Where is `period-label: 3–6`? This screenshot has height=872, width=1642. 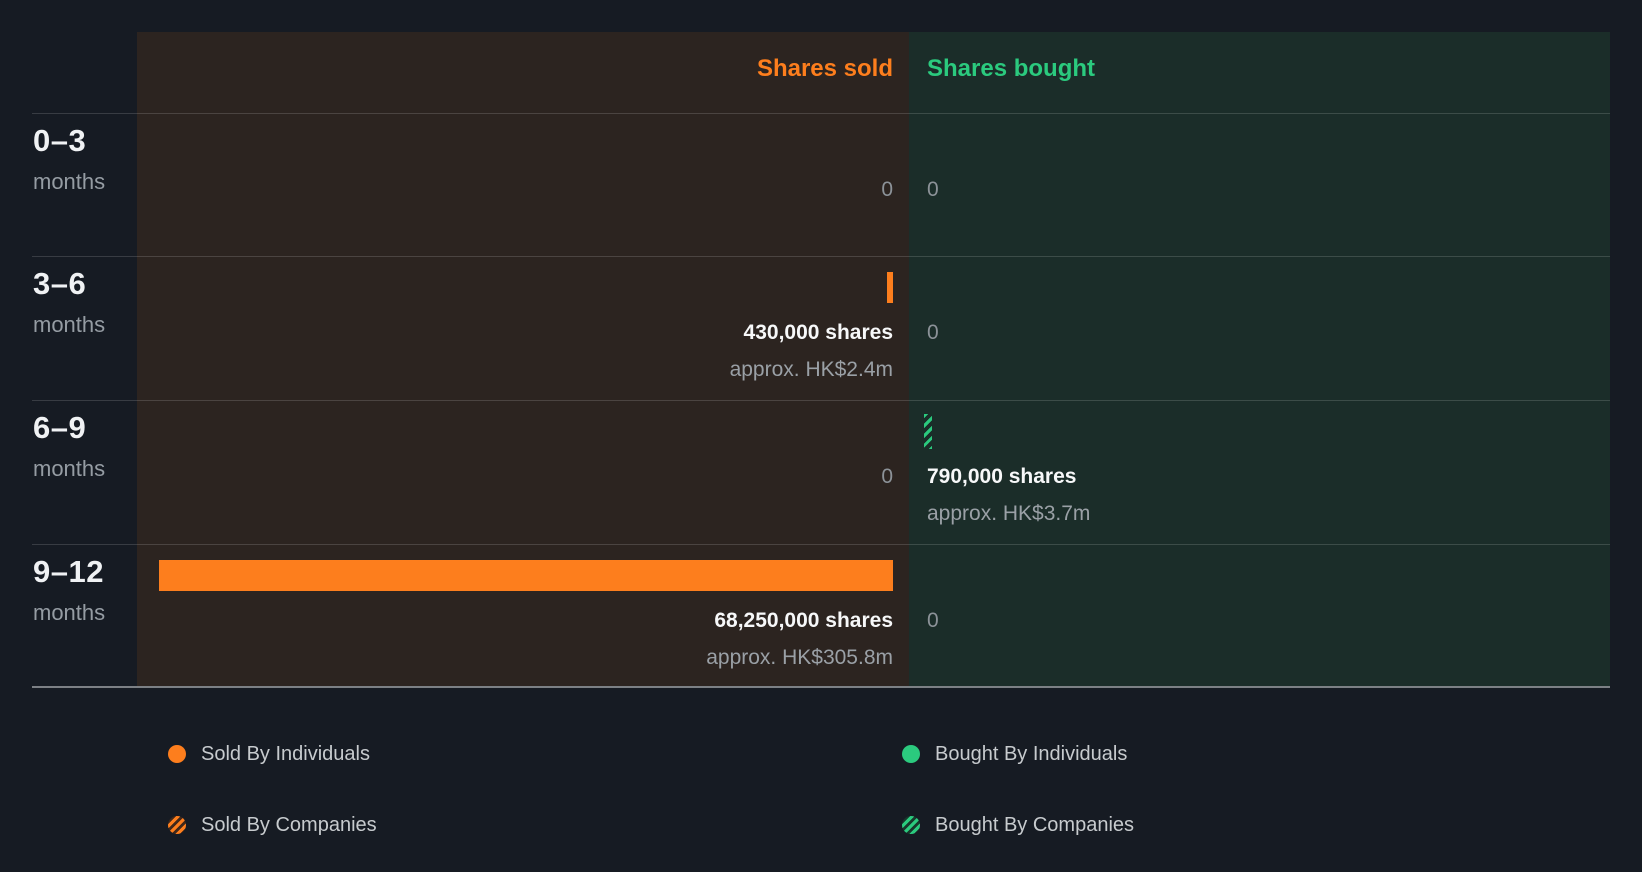 period-label: 3–6 is located at coordinates (60, 283).